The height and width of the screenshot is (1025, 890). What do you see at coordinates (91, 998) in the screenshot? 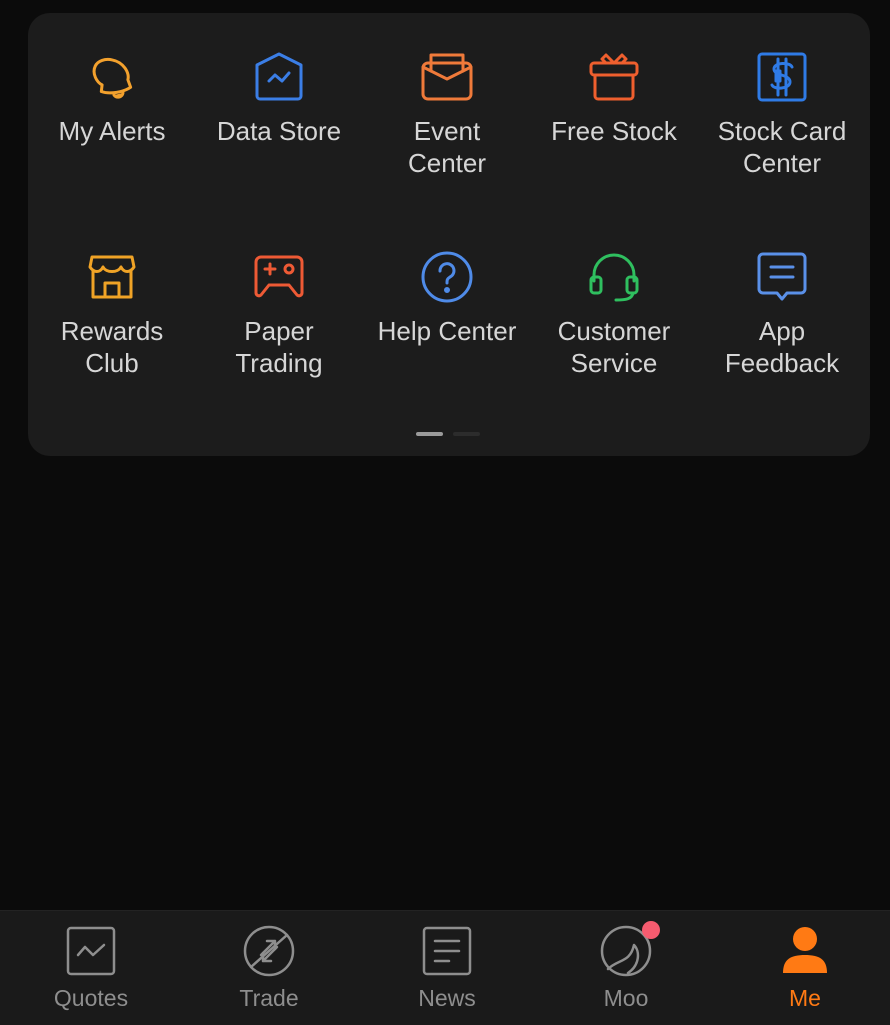
I see `tab-label: Quotes` at bounding box center [91, 998].